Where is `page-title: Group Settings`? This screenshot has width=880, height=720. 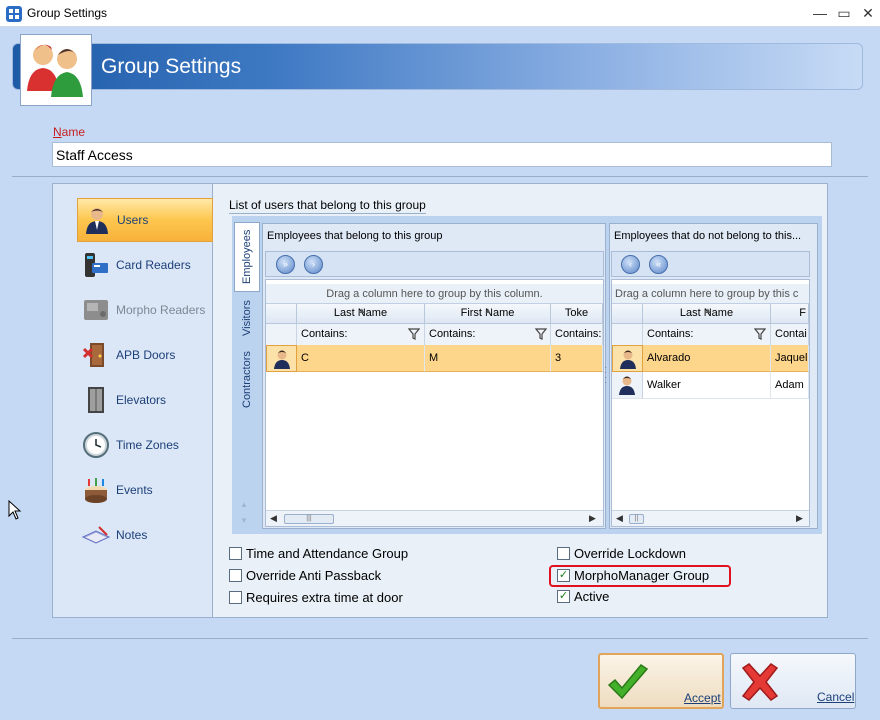 page-title: Group Settings is located at coordinates (171, 66).